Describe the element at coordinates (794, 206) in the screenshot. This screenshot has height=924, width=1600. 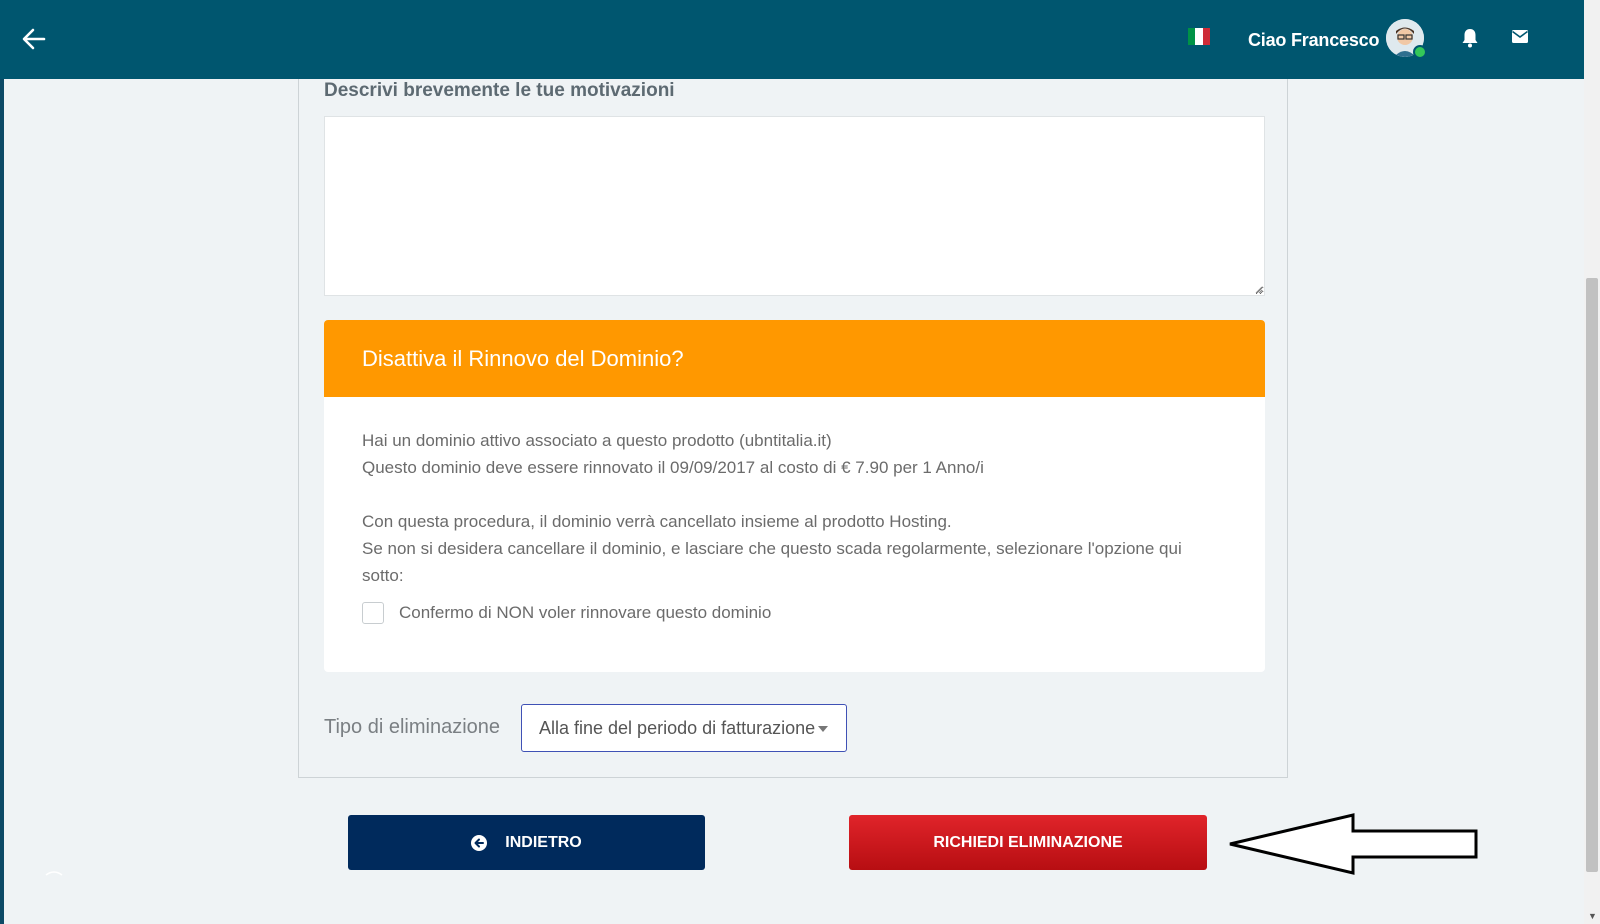
I see `description-textarea` at that location.